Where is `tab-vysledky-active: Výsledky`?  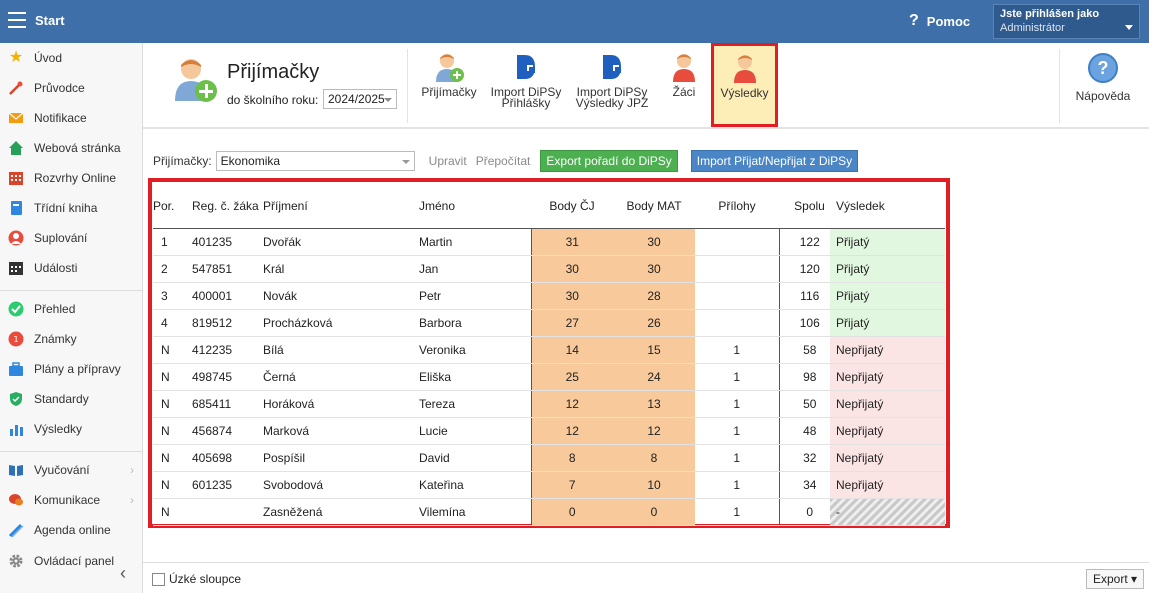
tab-vysledky-active: Výsledky is located at coordinates (744, 85).